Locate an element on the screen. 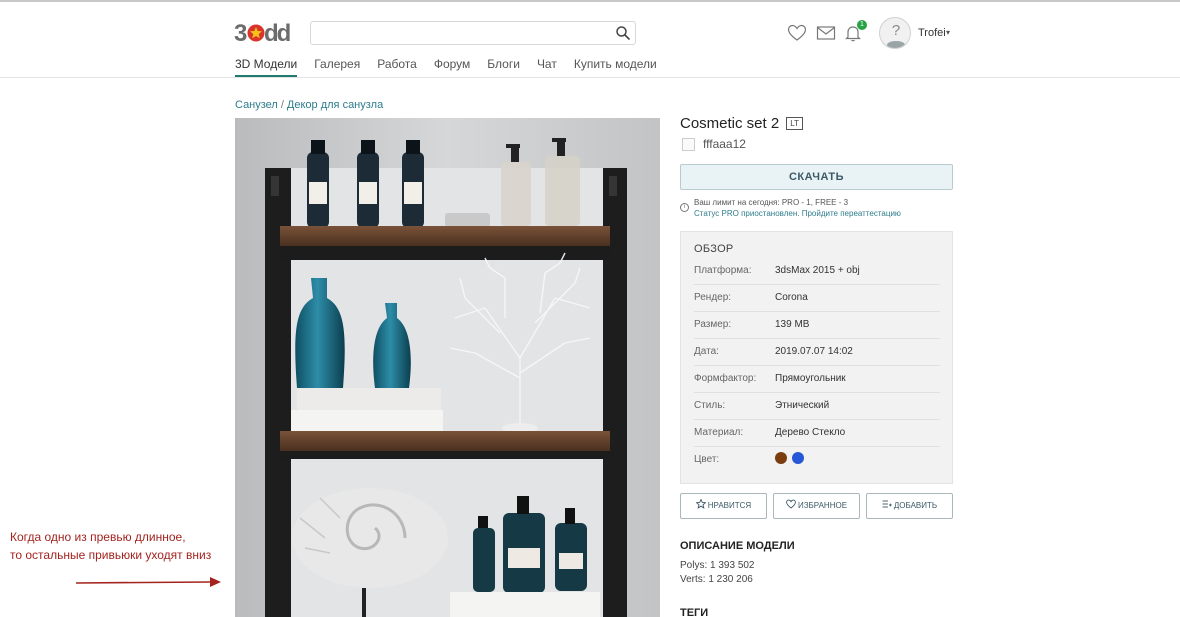 Image resolution: width=1180 pixels, height=617 pixels. favorite-button: ИЗБРАННОЕ is located at coordinates (816, 506).